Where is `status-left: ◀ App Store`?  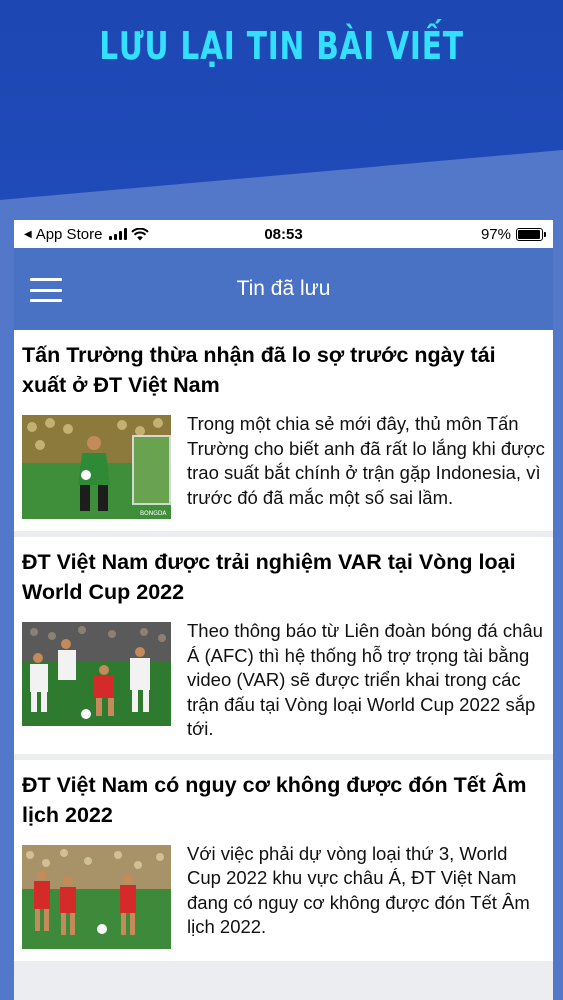
status-left: ◀ App Store is located at coordinates (87, 234).